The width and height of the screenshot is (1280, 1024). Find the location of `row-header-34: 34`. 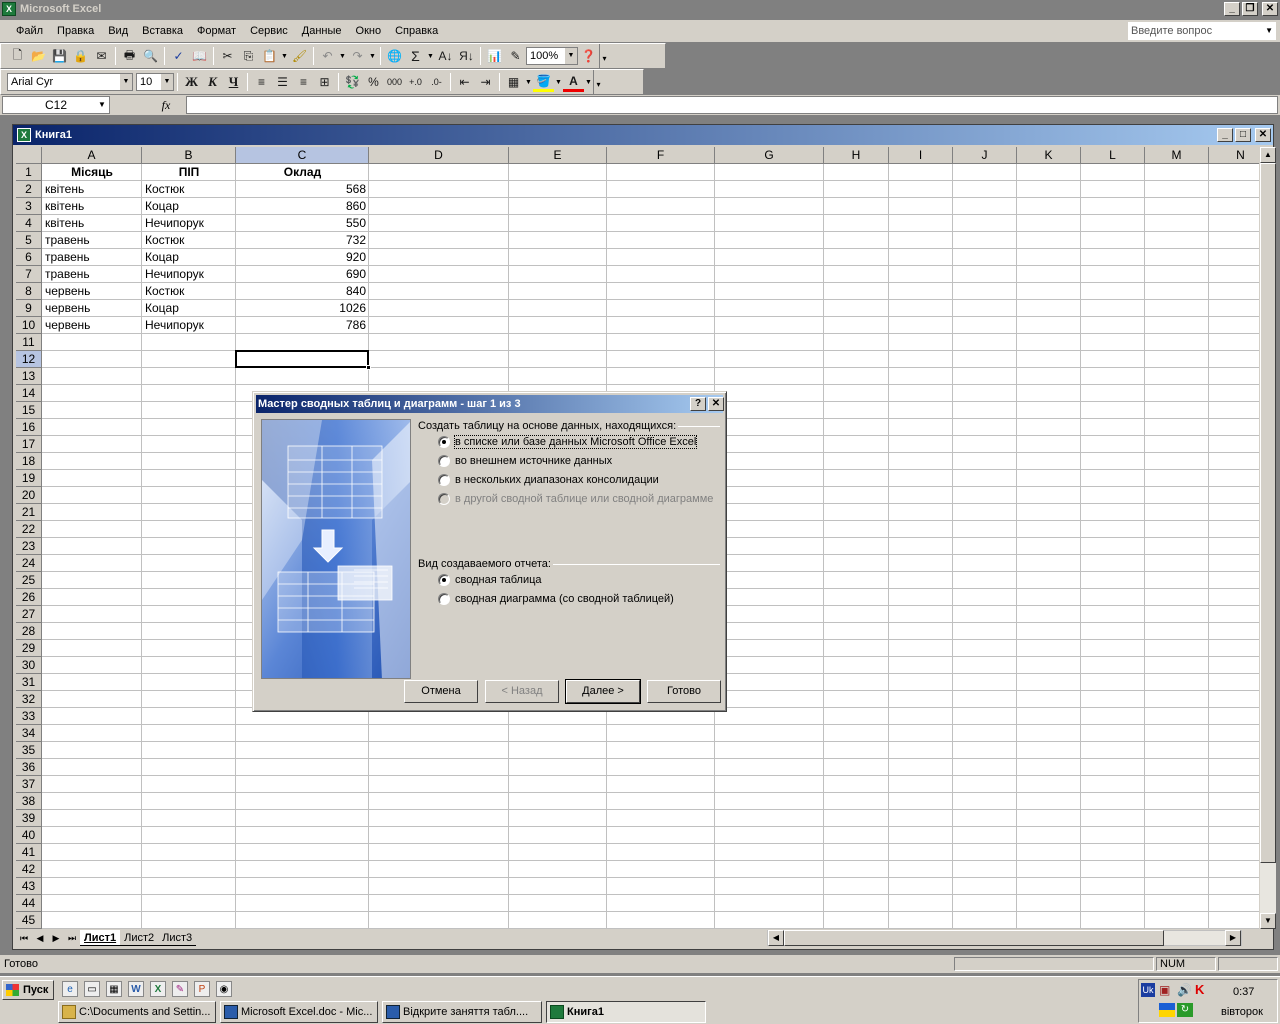

row-header-34: 34 is located at coordinates (29, 733).